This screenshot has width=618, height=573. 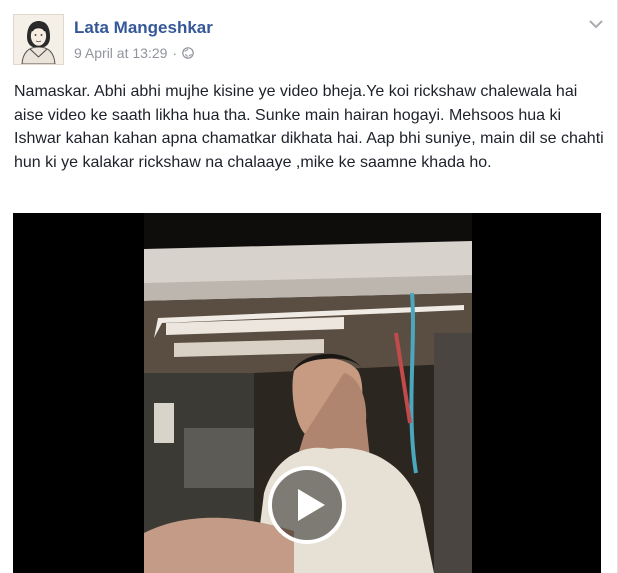 What do you see at coordinates (120, 53) in the screenshot?
I see `post-timestamp: 9 April at 13:29` at bounding box center [120, 53].